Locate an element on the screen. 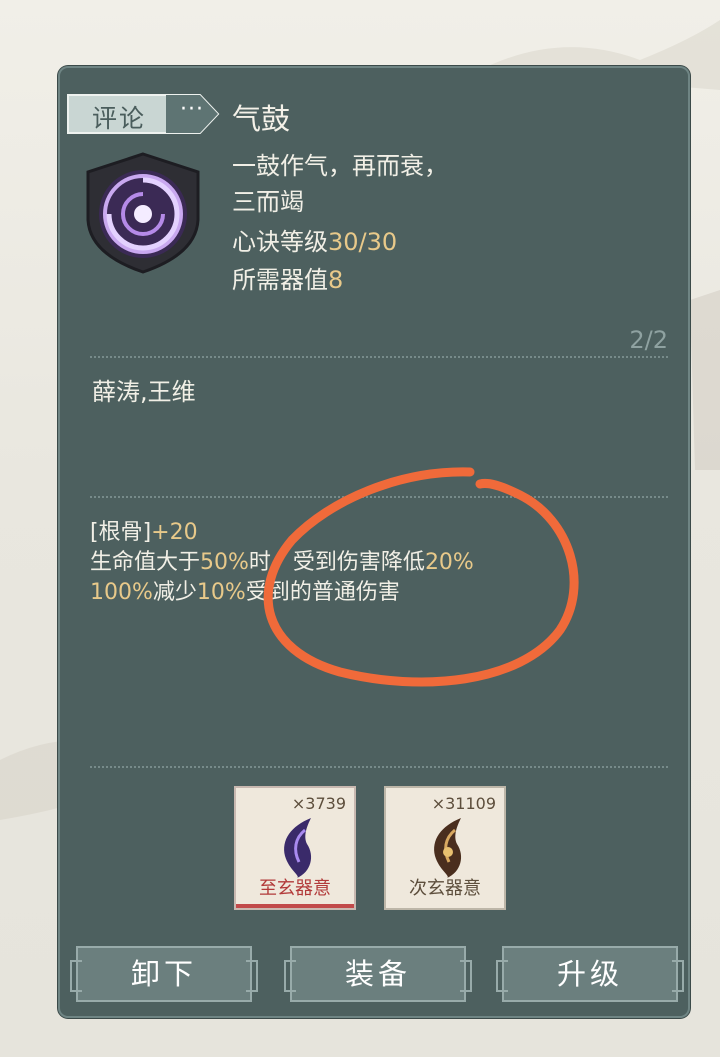 The height and width of the screenshot is (1057, 720). skill-cost-value: 8 is located at coordinates (336, 280).